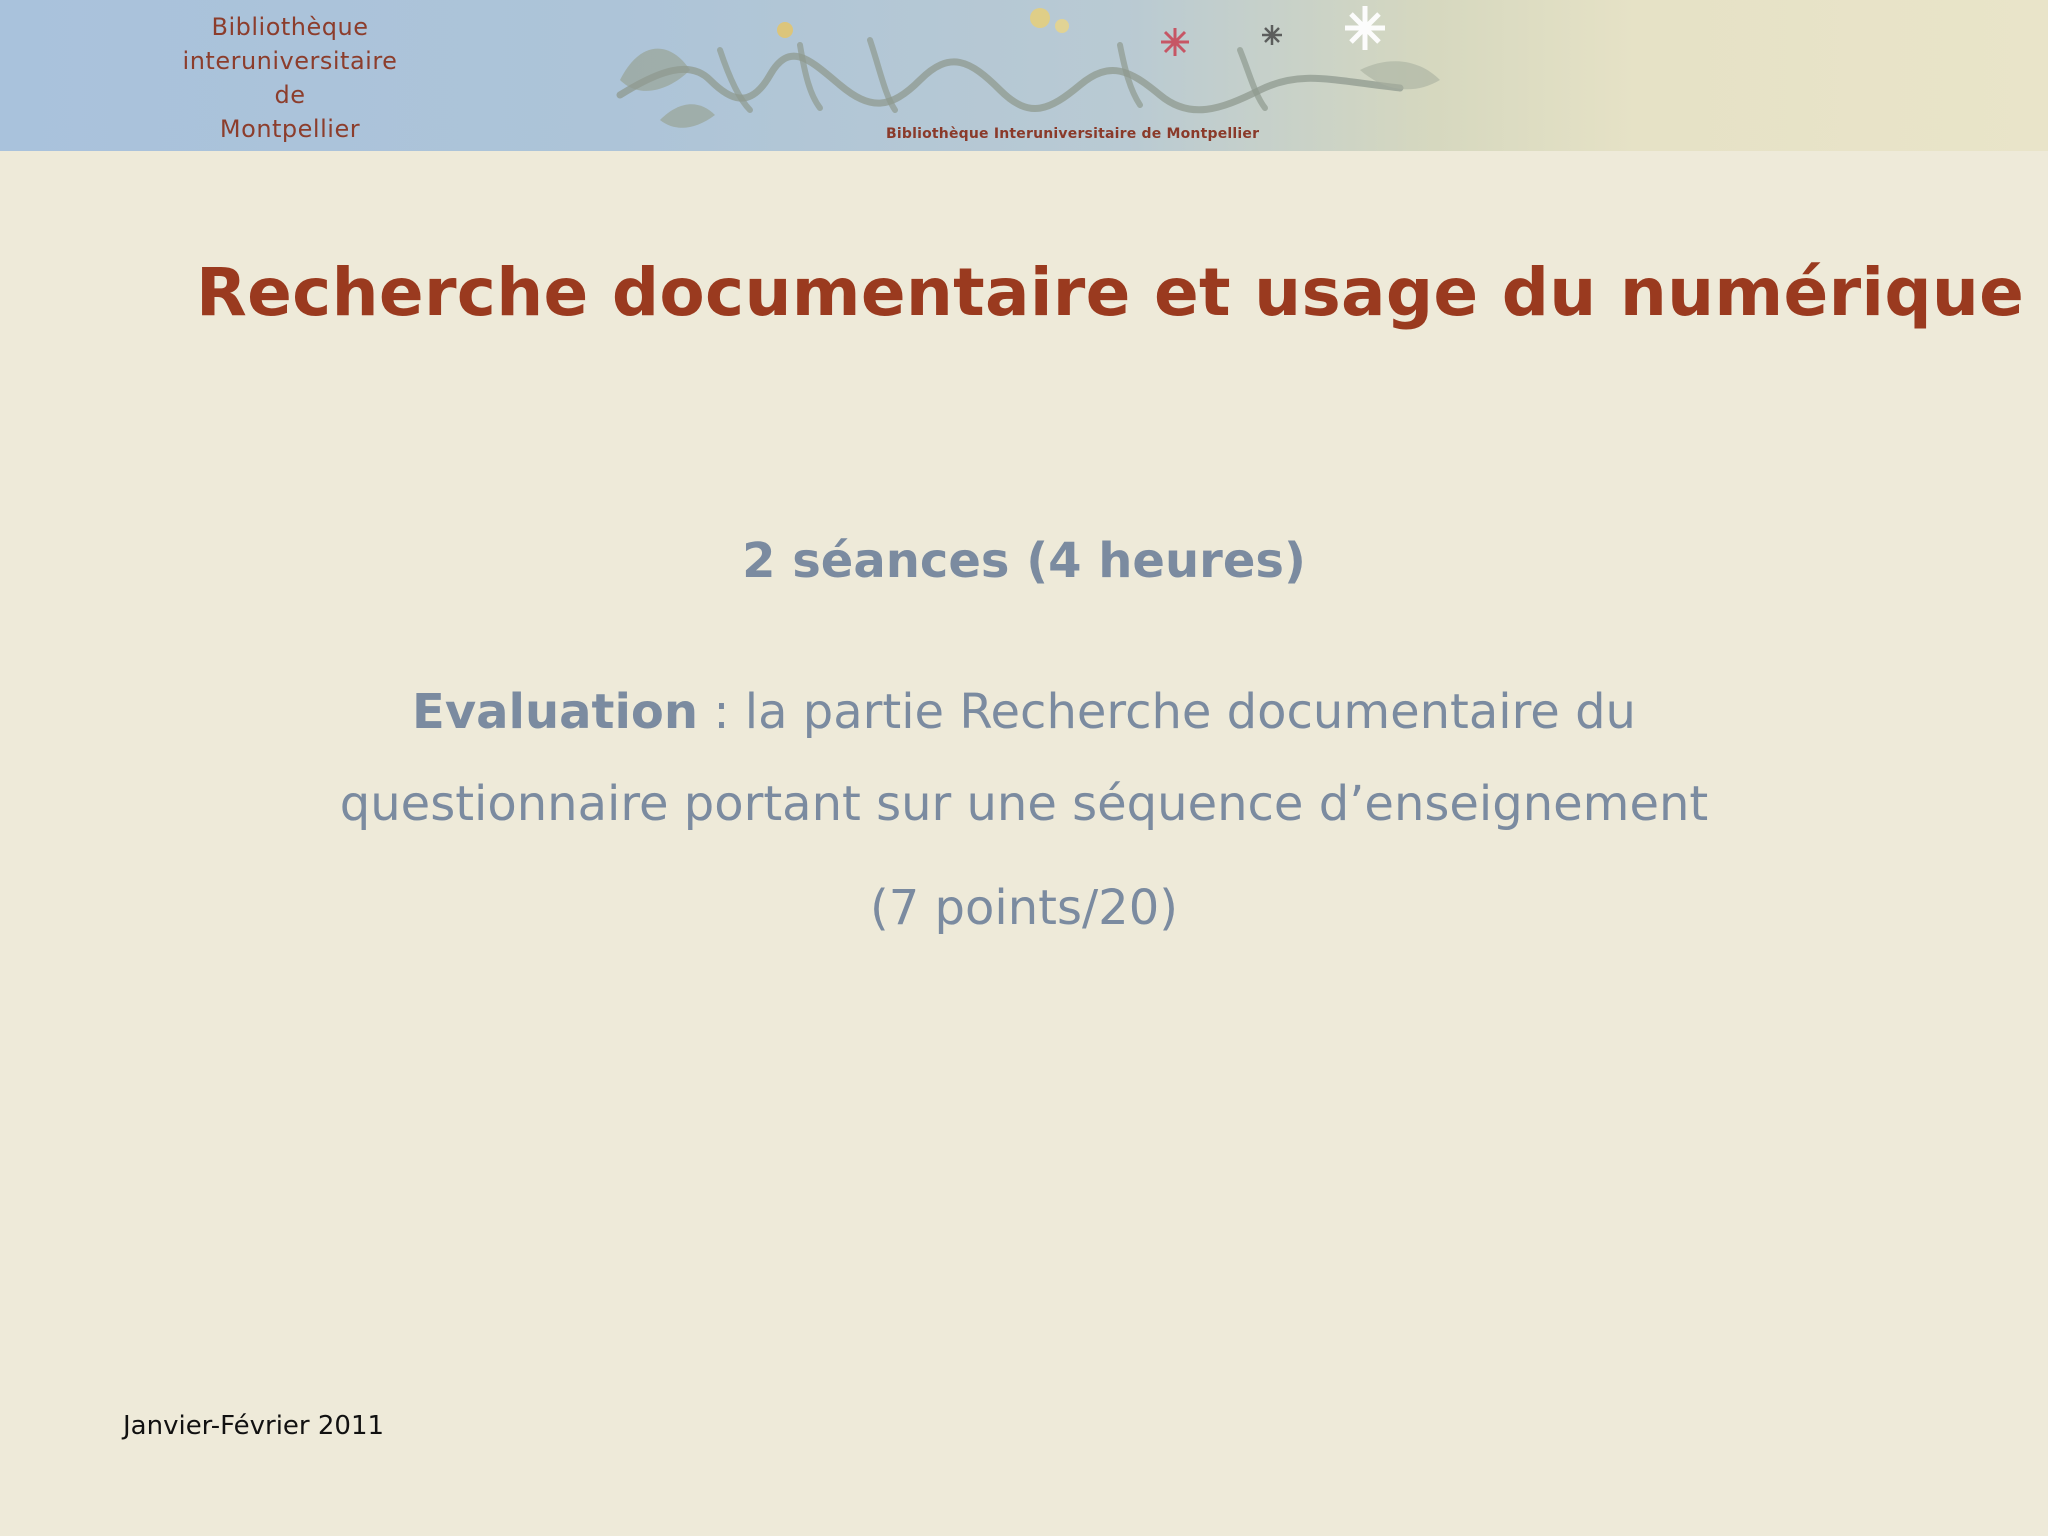 The width and height of the screenshot is (2048, 1536). I want to click on star-white, so click(1365, 28).